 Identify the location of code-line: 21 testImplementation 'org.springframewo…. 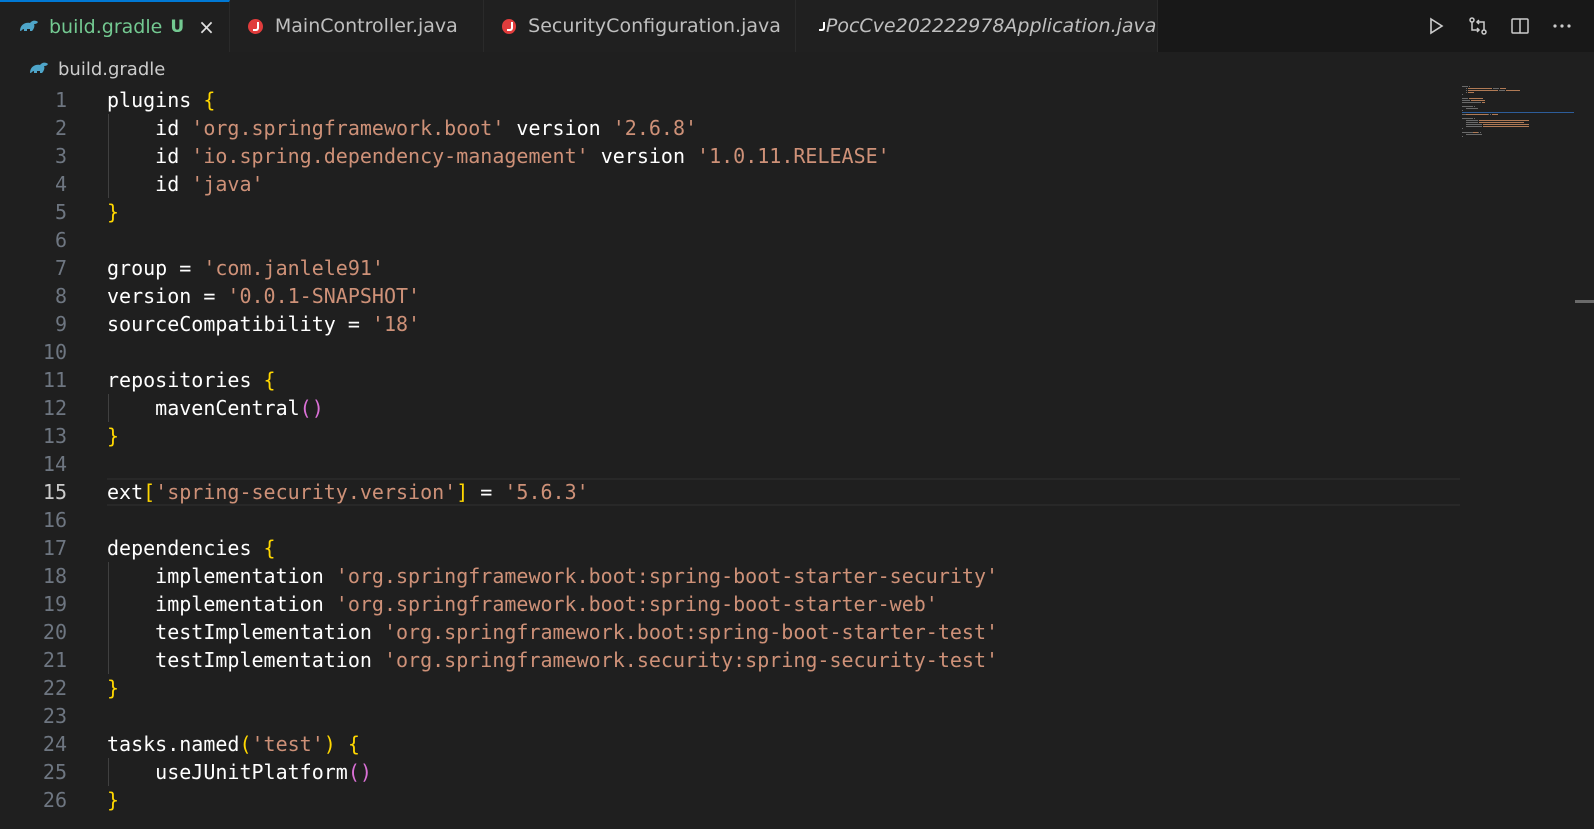
(730, 660).